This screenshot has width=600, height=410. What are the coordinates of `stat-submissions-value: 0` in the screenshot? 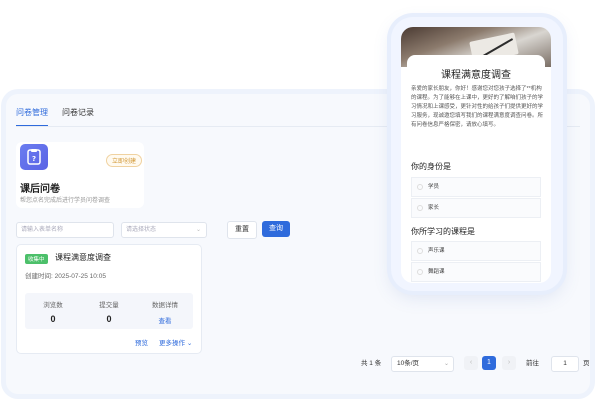 It's located at (109, 319).